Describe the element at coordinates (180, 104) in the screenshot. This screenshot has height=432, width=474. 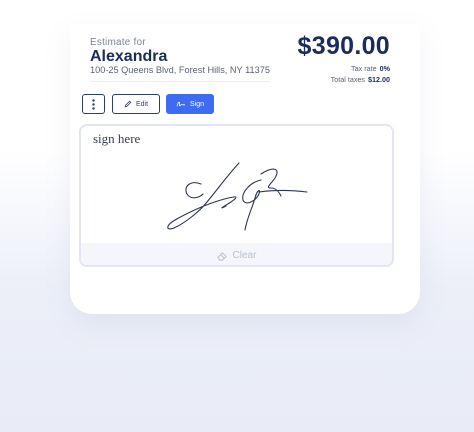
I see `signature-icon` at that location.